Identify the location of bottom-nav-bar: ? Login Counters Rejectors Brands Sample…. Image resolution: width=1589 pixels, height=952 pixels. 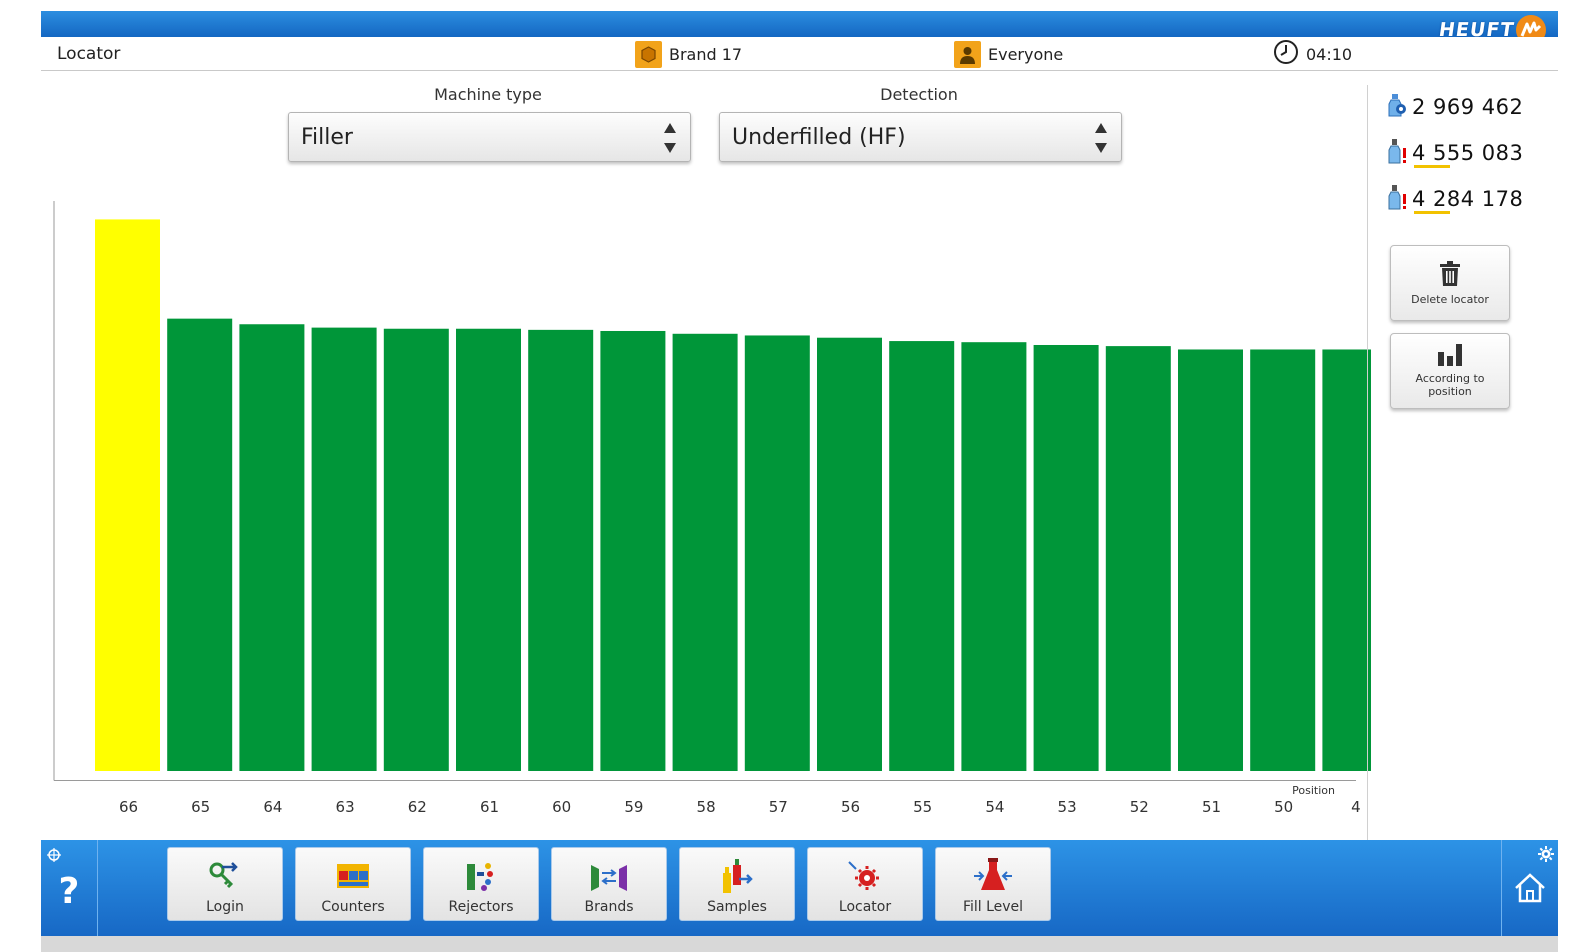
(799, 888).